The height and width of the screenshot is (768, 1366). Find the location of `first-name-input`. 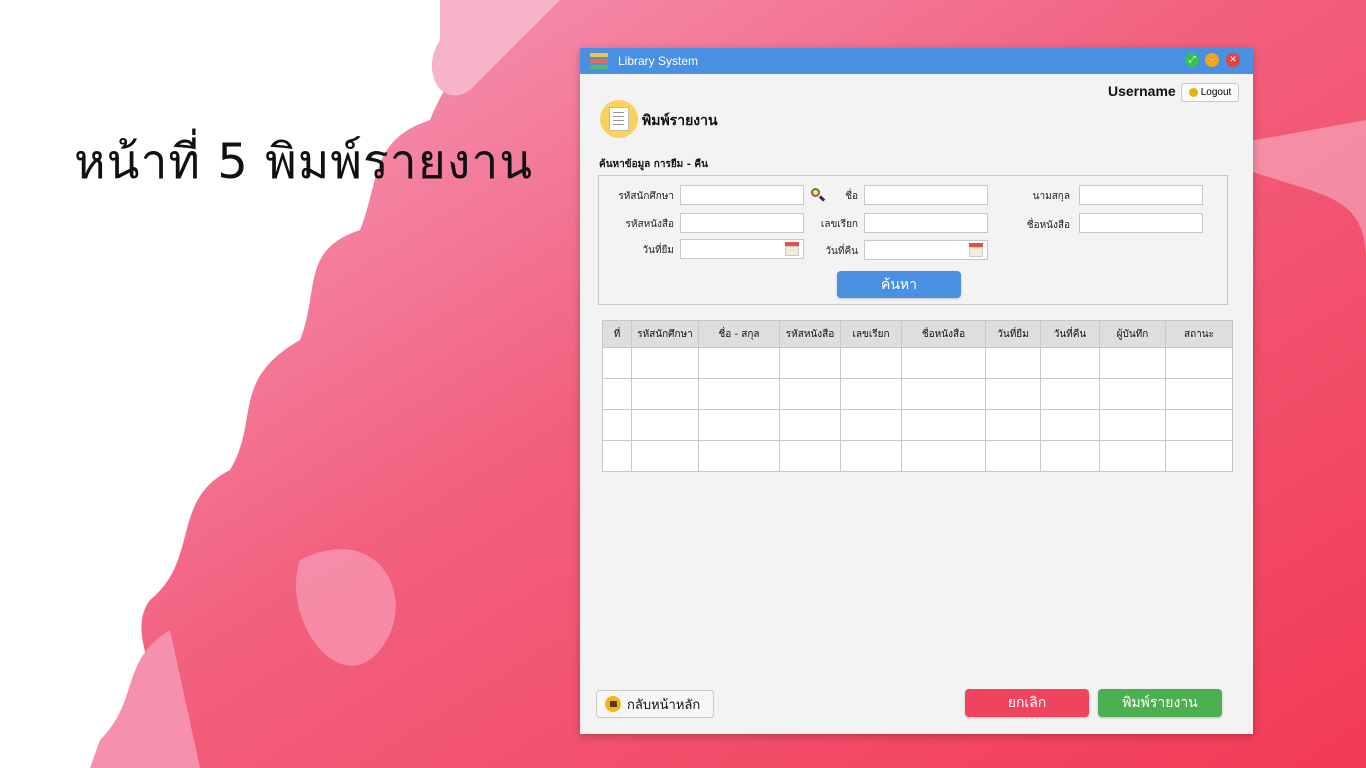

first-name-input is located at coordinates (926, 195).